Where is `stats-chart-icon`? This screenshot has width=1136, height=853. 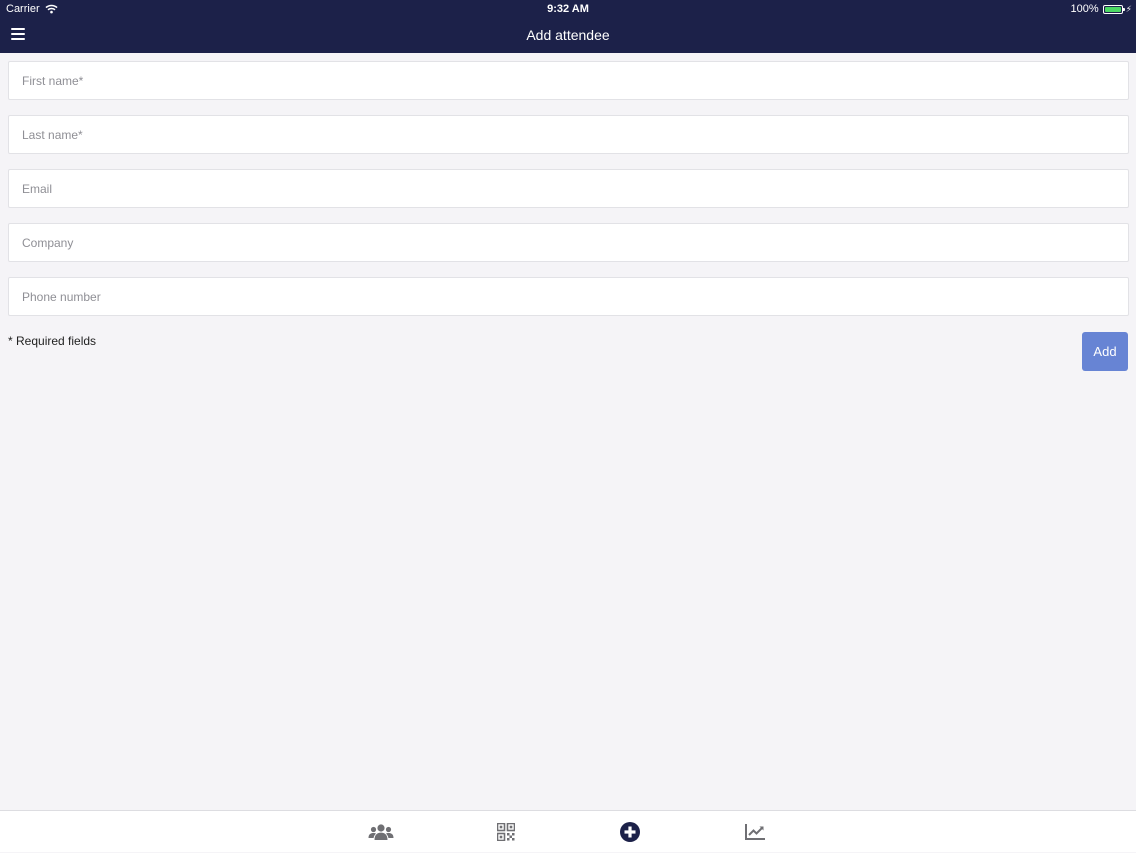 stats-chart-icon is located at coordinates (755, 832).